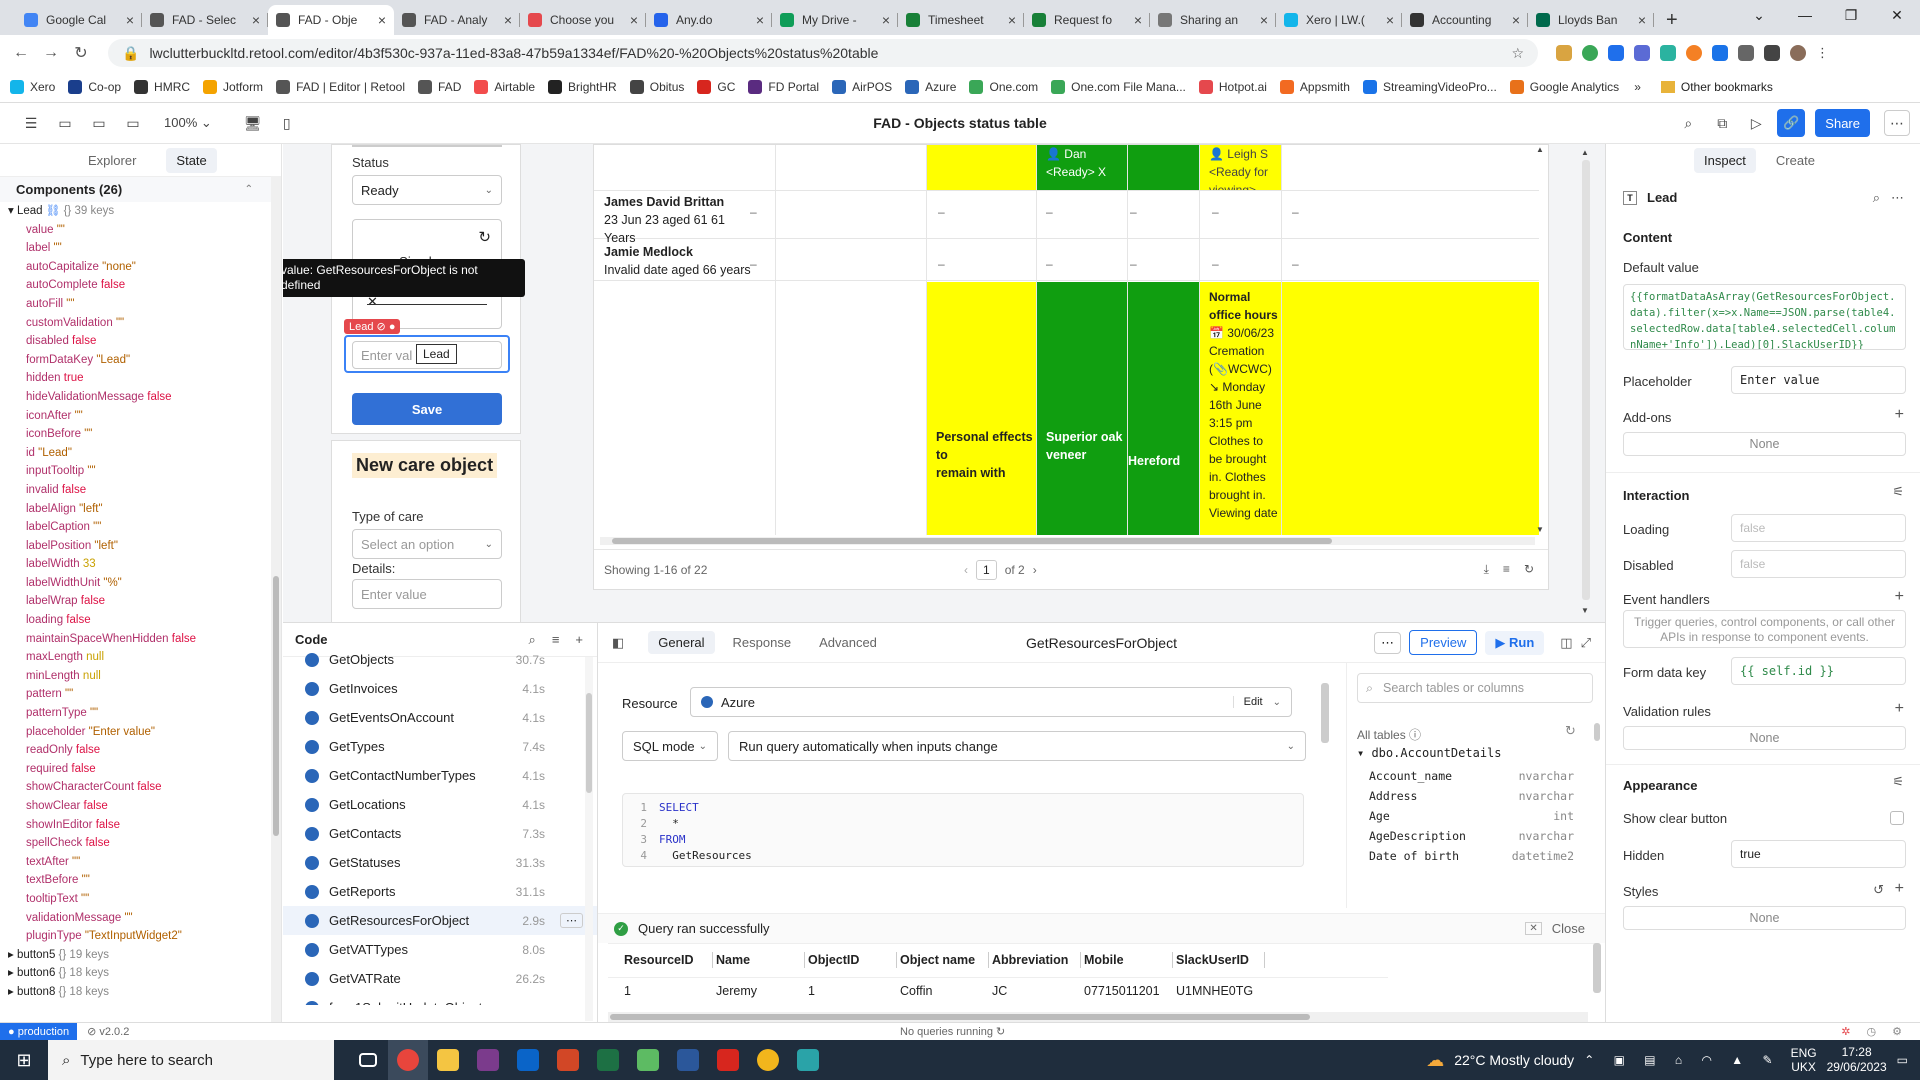 Image resolution: width=1920 pixels, height=1080 pixels. Describe the element at coordinates (848, 642) in the screenshot. I see `tab-advanced: Advanced` at that location.